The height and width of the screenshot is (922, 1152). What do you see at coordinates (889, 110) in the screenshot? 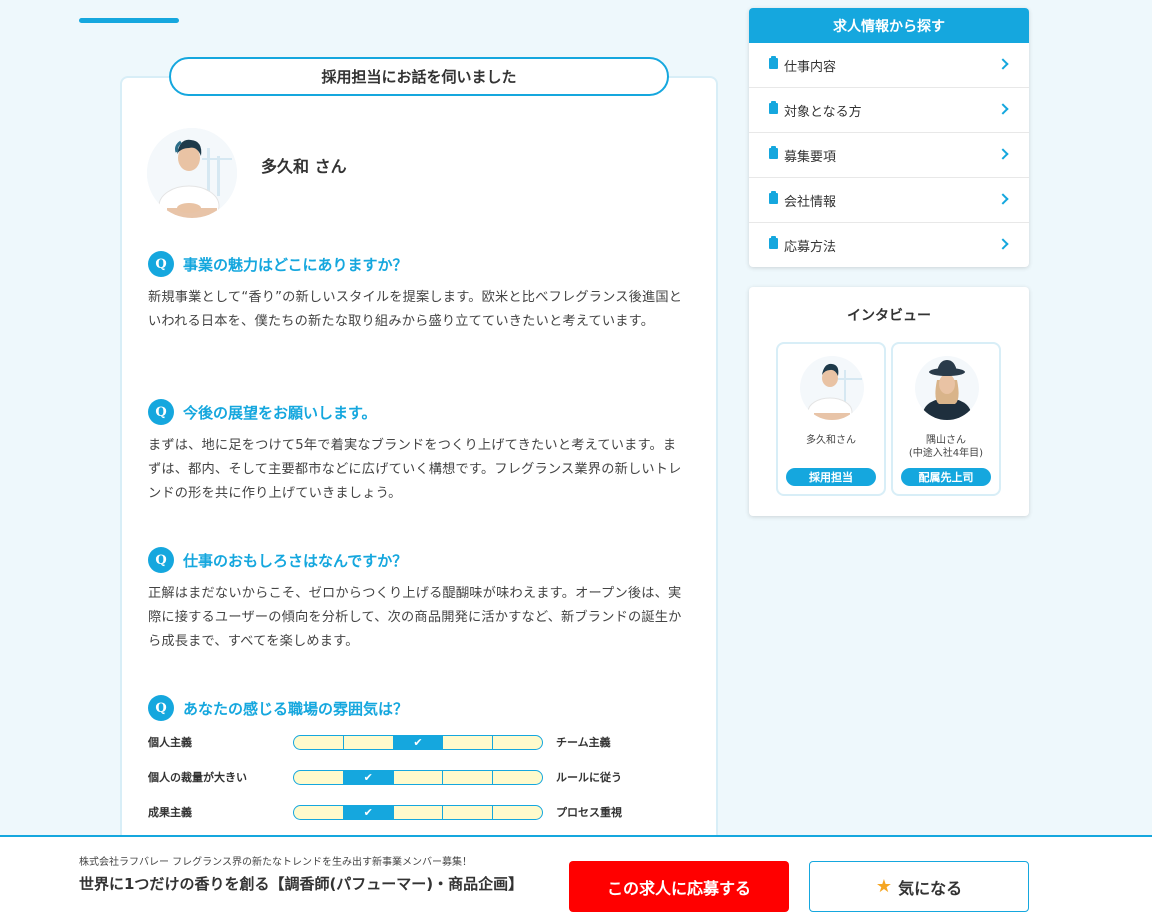
I see `nav-item-target: 対象となる方` at bounding box center [889, 110].